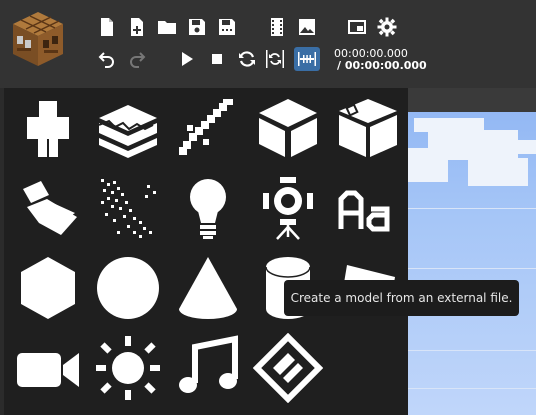 The width and height of the screenshot is (536, 415). What do you see at coordinates (357, 27) in the screenshot?
I see `picture-in-picture-icon` at bounding box center [357, 27].